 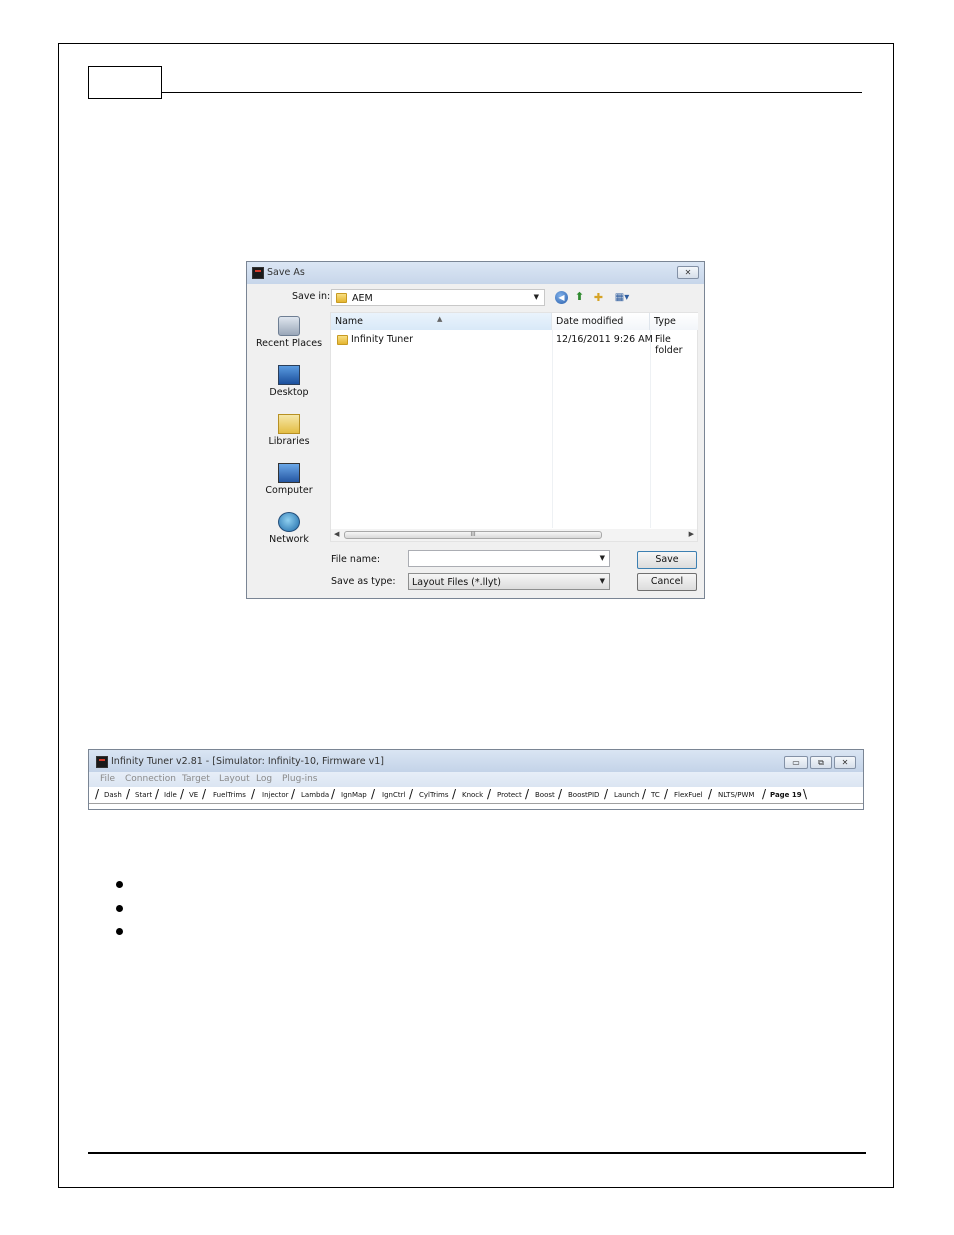 I want to click on tab-cyltrims: CylTrims, so click(x=434, y=795).